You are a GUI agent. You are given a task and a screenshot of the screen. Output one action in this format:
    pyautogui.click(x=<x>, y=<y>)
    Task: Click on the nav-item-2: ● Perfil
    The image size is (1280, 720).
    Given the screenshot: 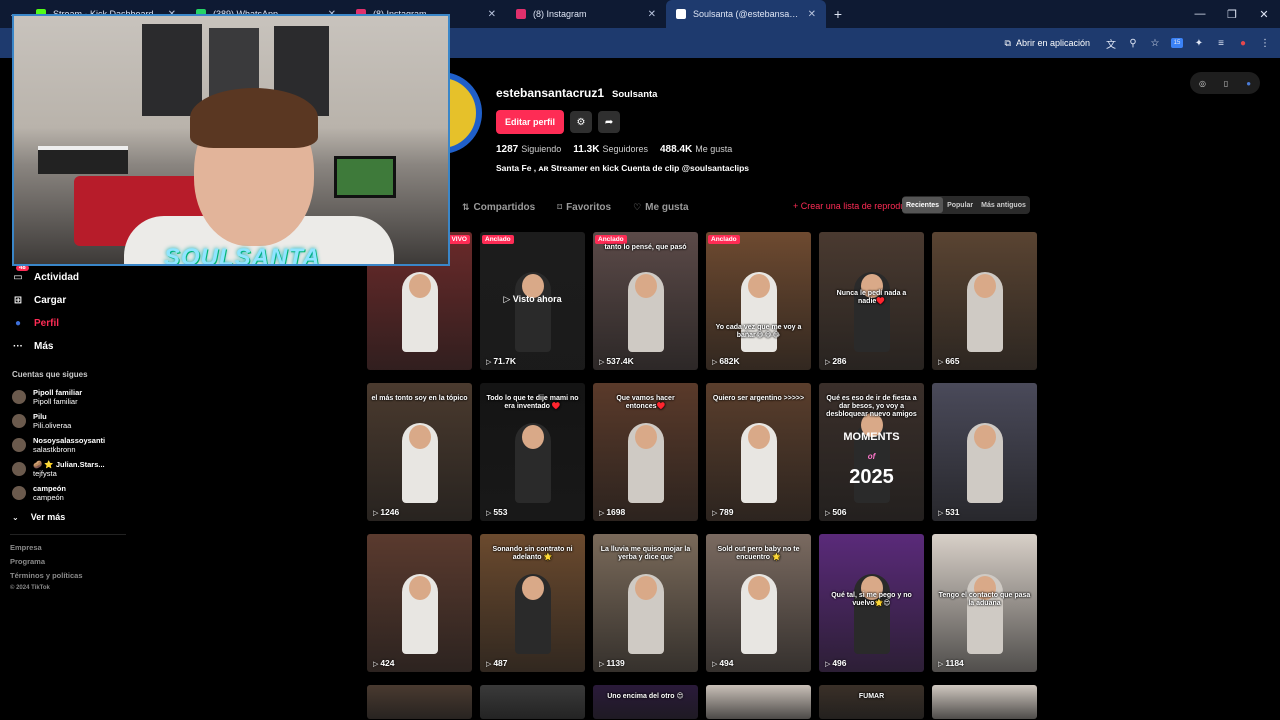 What is the action you would take?
    pyautogui.click(x=65, y=323)
    